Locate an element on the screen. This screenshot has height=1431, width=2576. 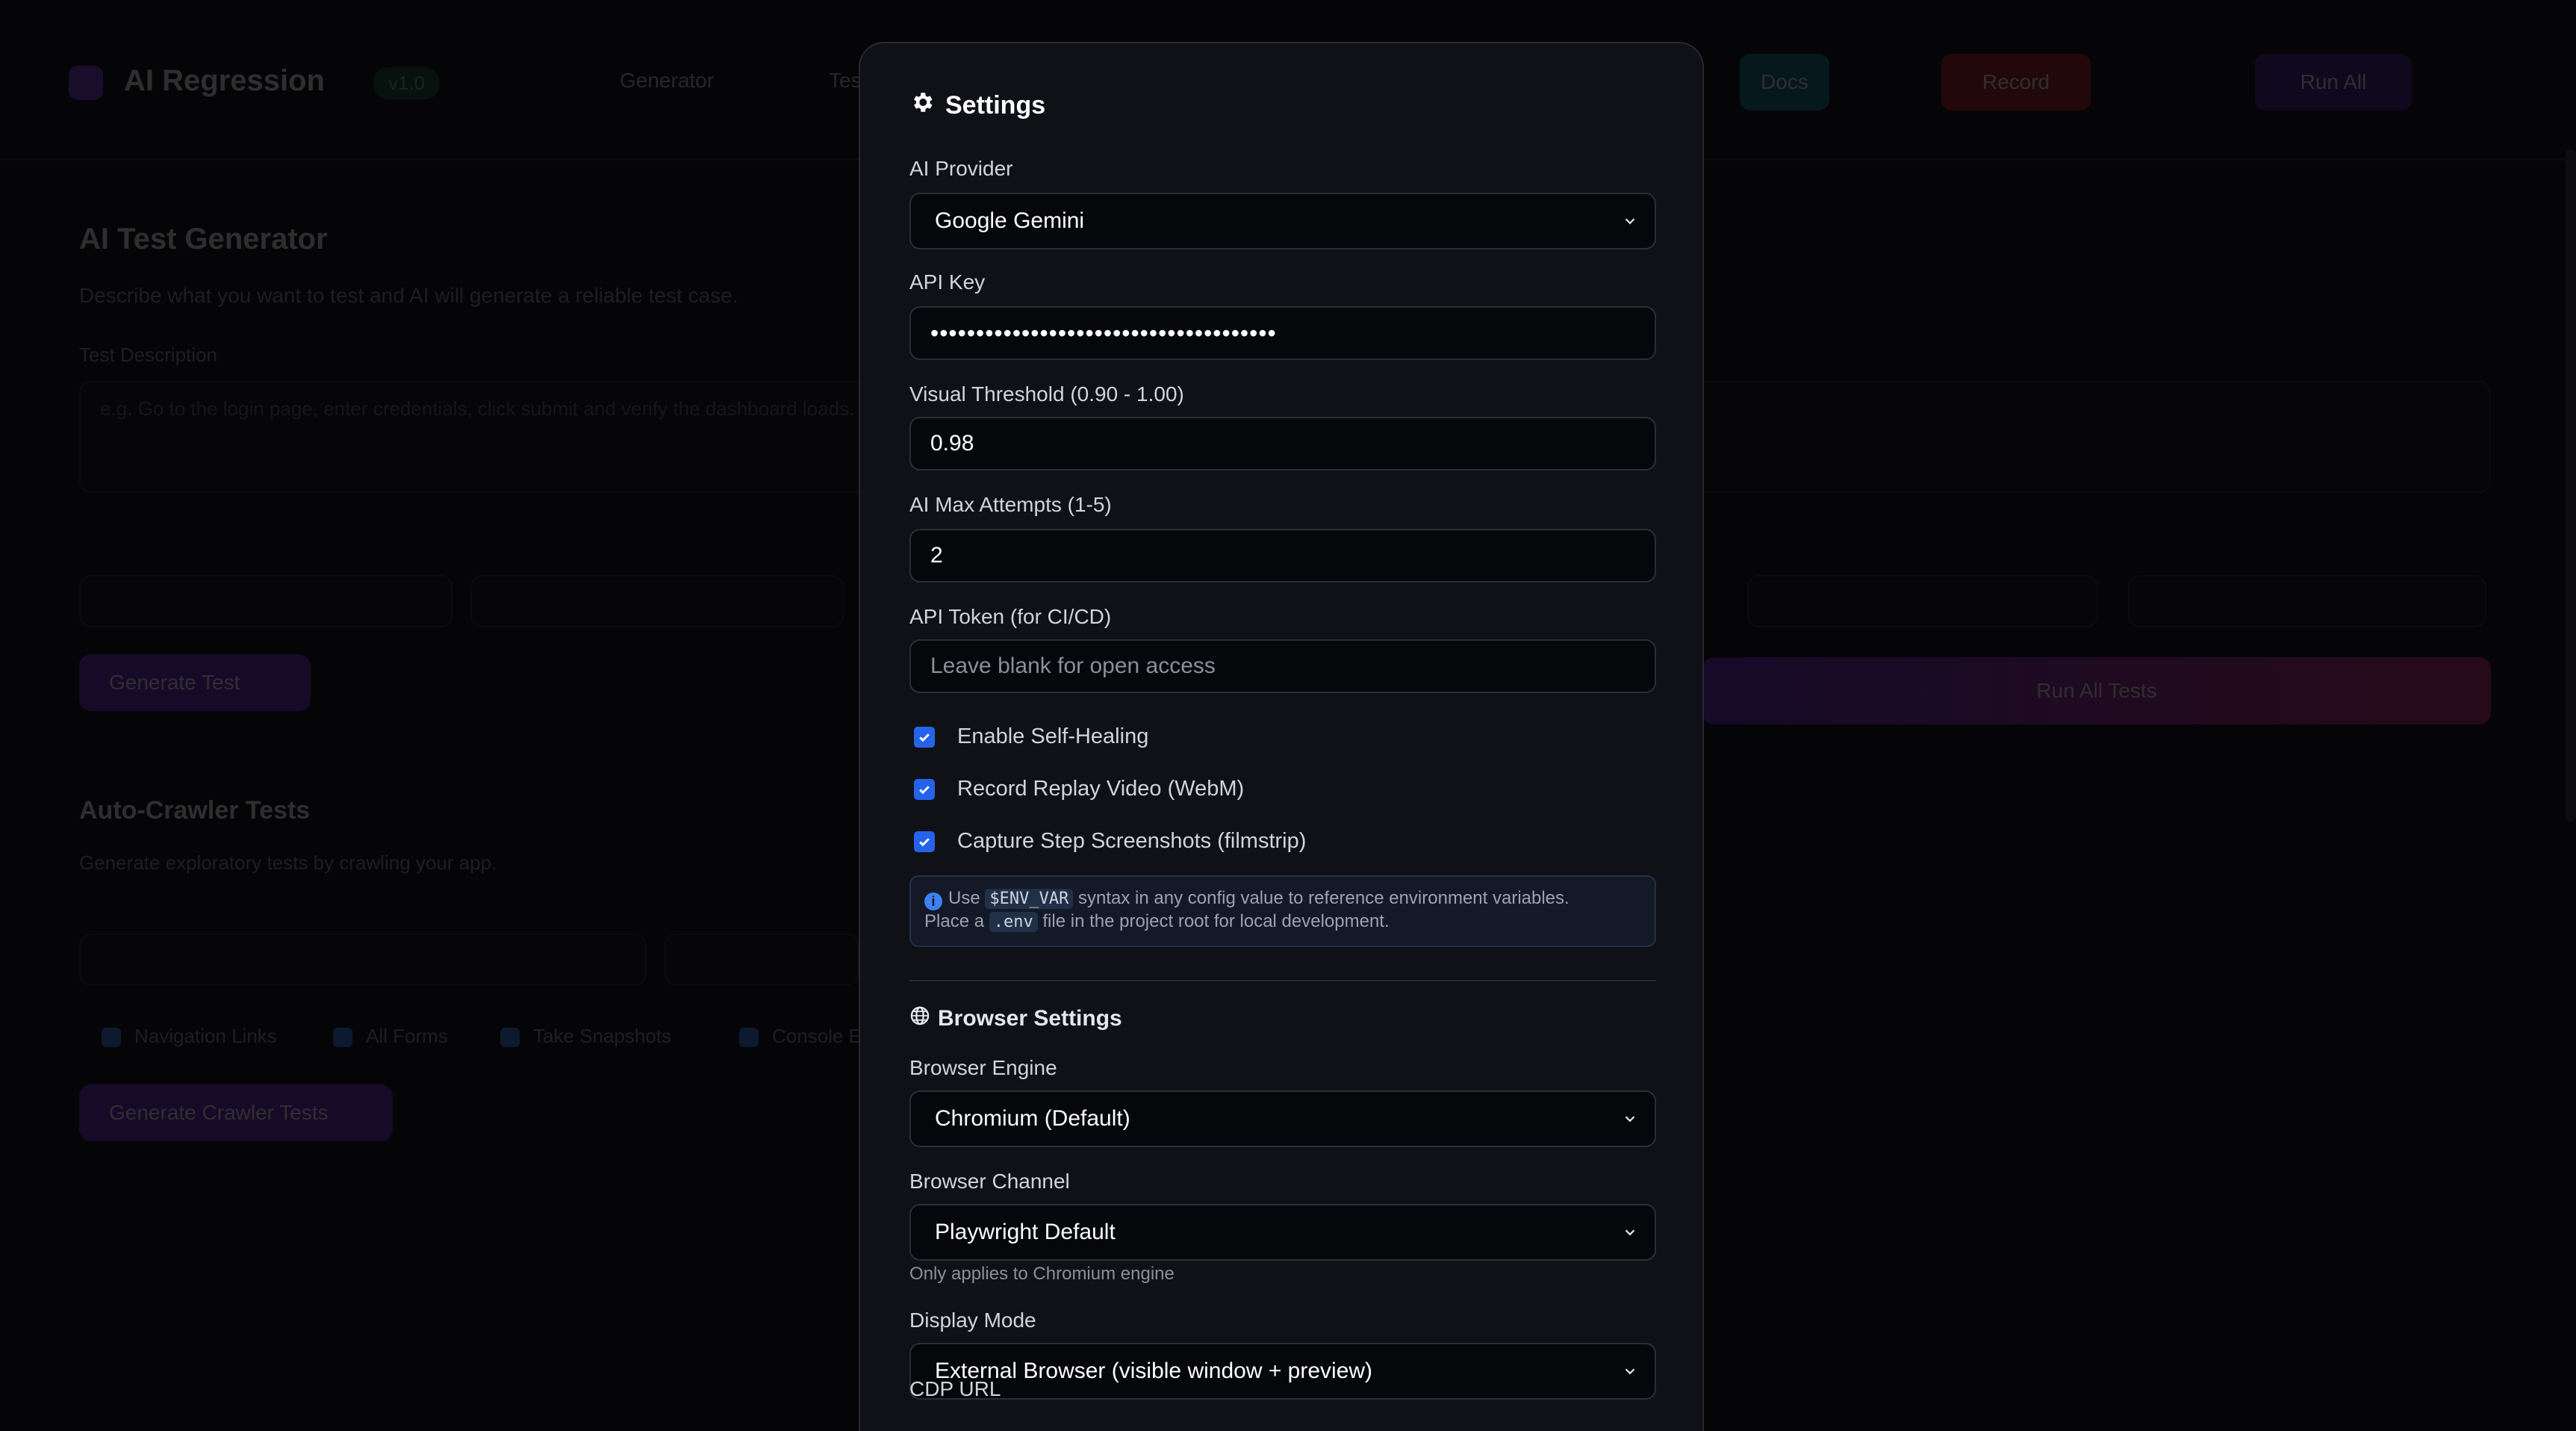
env-var-code: $ENV_VAR is located at coordinates (1029, 899).